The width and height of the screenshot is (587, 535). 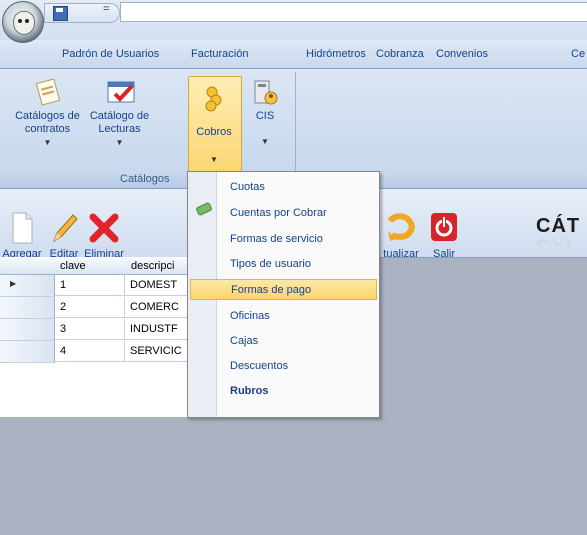 I want to click on salir-button: Salir, so click(x=444, y=235).